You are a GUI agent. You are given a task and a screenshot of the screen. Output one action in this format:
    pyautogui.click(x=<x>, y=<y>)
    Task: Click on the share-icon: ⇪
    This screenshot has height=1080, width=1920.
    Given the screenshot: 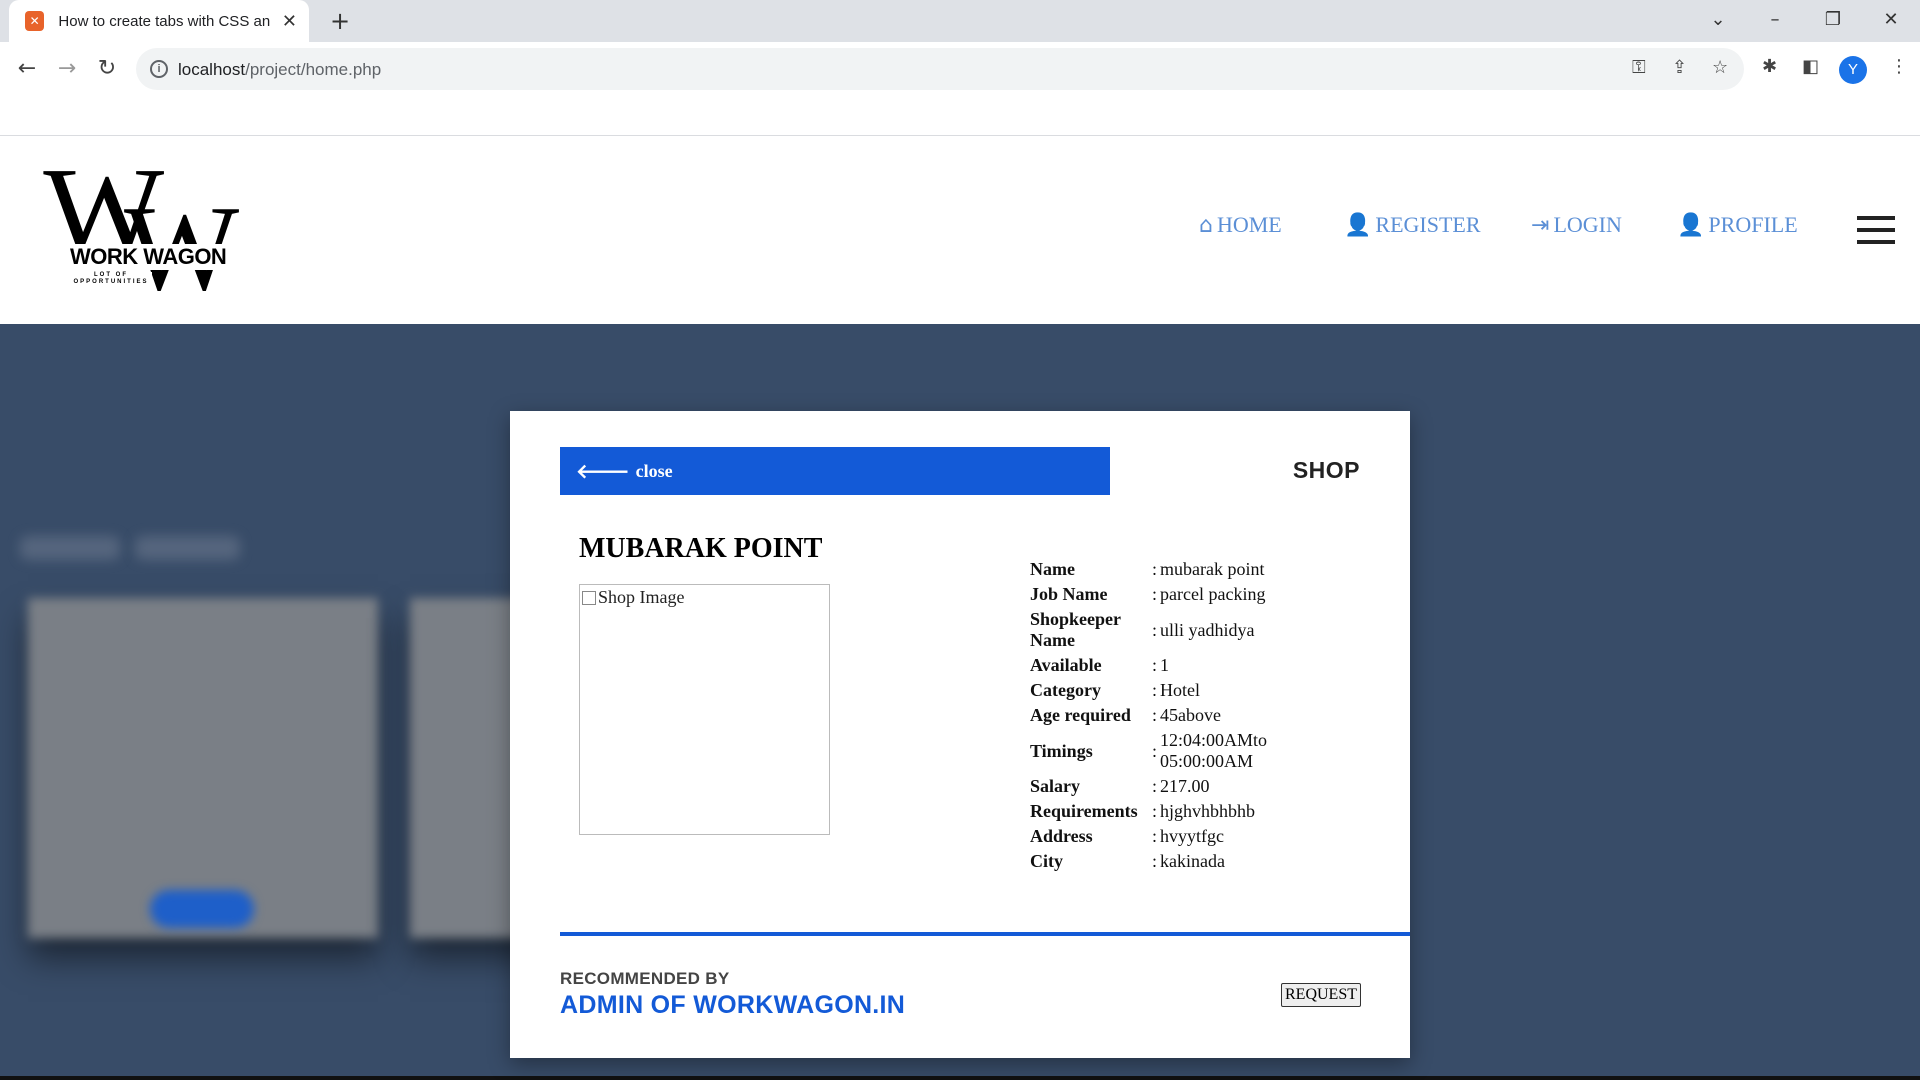 What is the action you would take?
    pyautogui.click(x=1679, y=67)
    